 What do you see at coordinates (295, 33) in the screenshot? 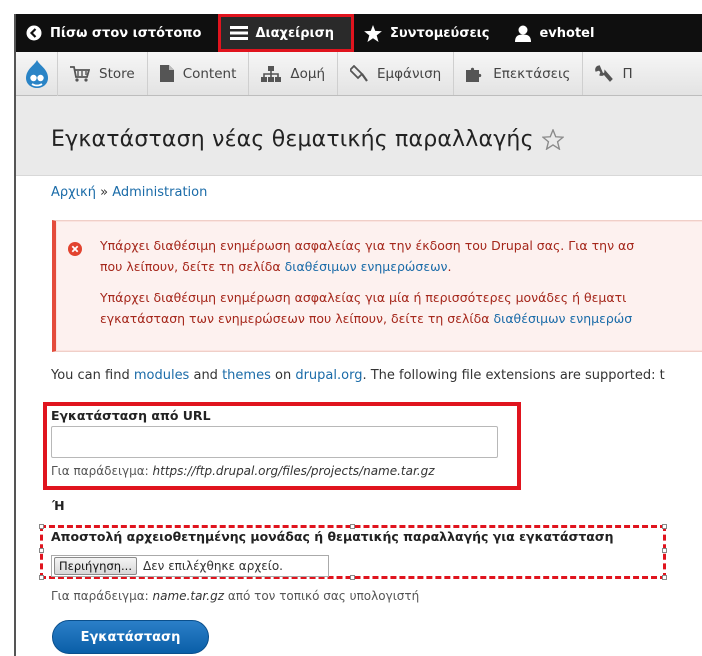
I see `manage-label: Διαχείριση` at bounding box center [295, 33].